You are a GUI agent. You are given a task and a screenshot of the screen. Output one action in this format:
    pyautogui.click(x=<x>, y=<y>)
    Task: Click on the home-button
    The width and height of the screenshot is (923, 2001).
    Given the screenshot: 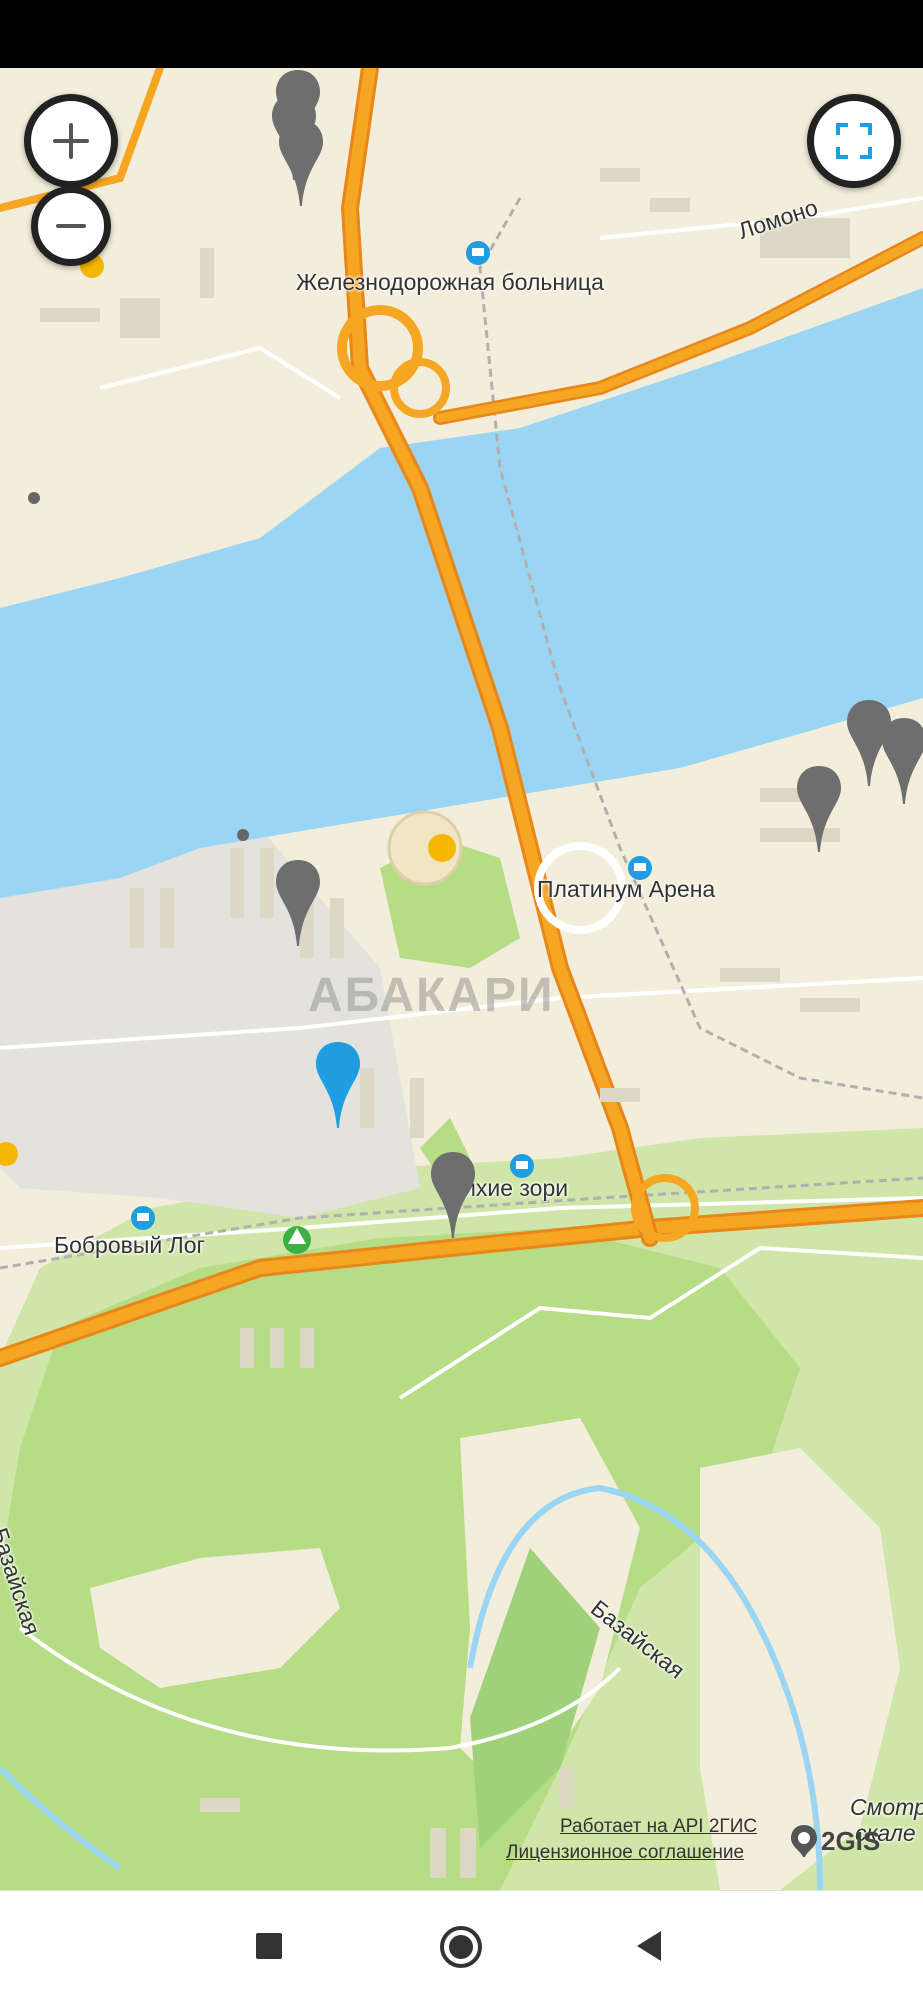 What is the action you would take?
    pyautogui.click(x=461, y=1947)
    